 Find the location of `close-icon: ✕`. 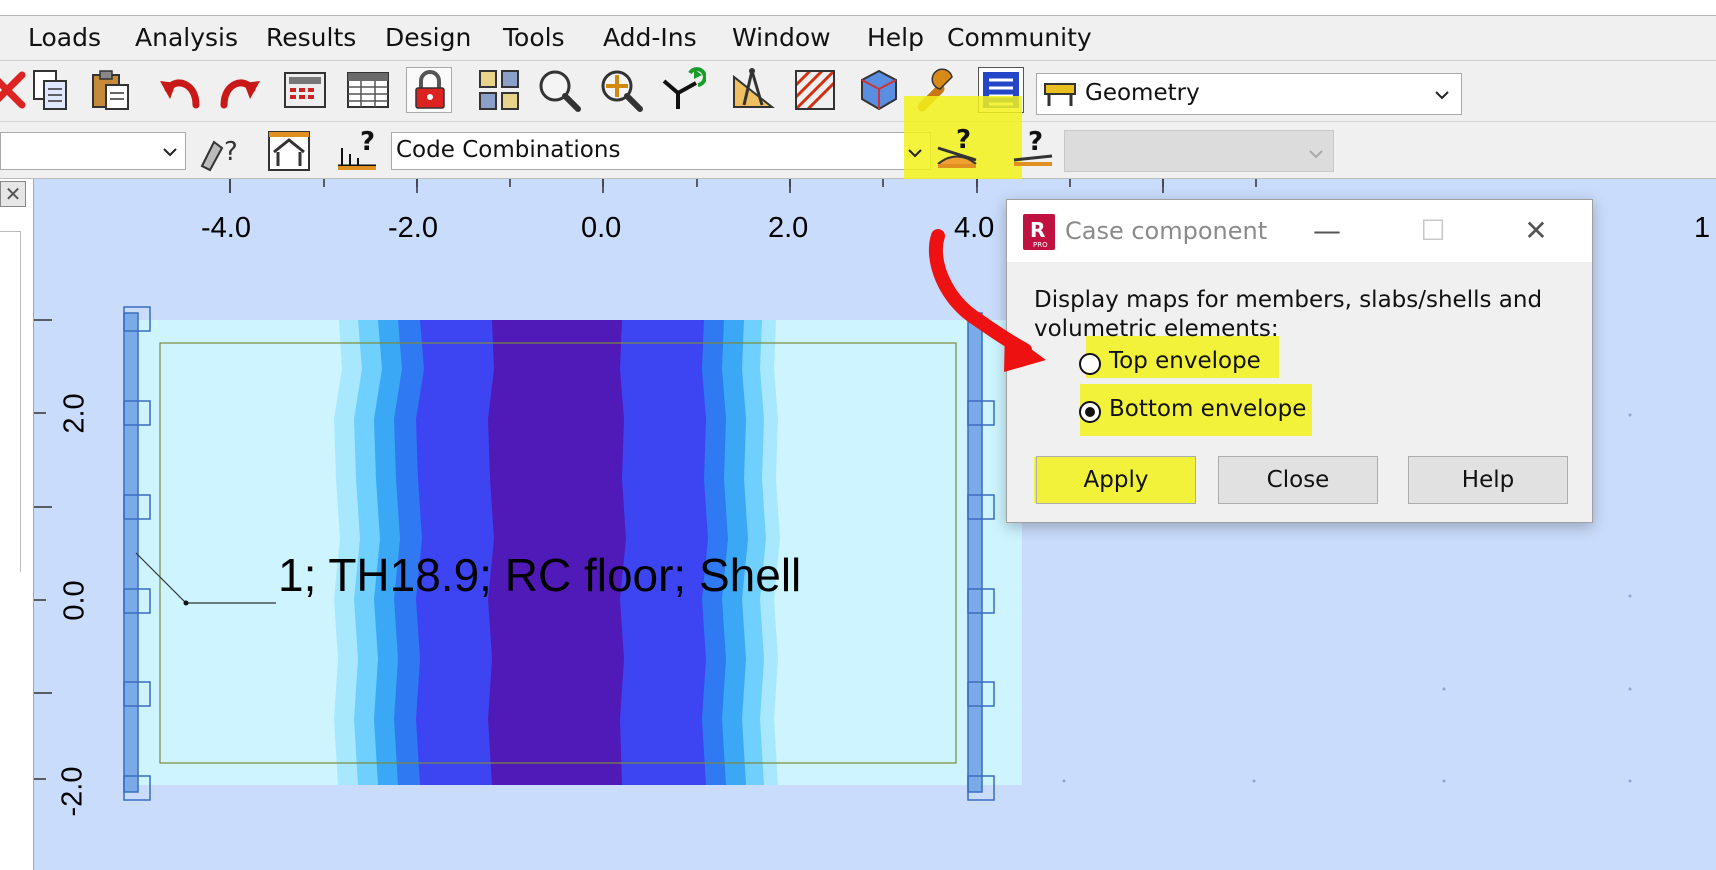

close-icon: ✕ is located at coordinates (13, 194).